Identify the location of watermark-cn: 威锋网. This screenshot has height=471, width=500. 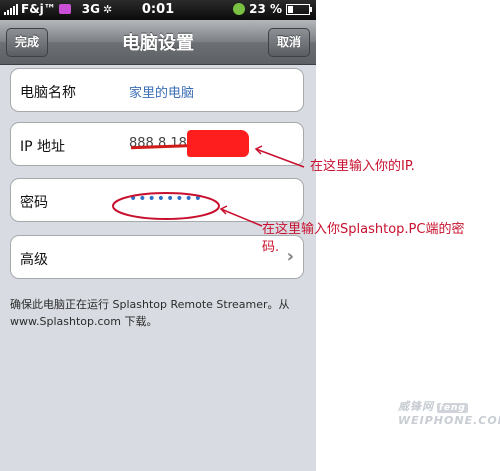
(416, 406).